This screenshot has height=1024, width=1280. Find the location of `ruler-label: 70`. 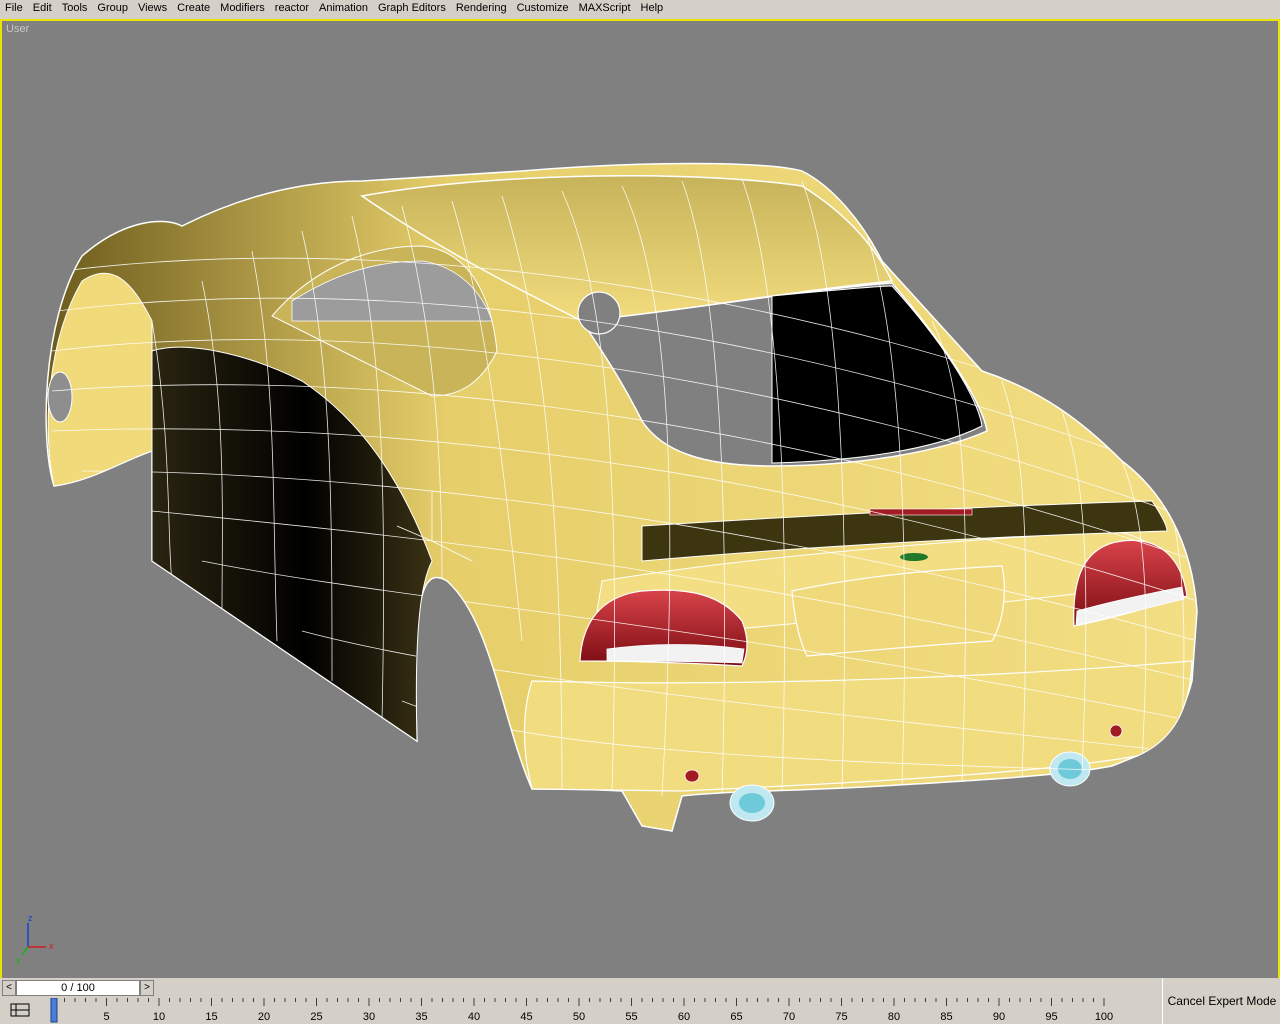

ruler-label: 70 is located at coordinates (789, 1017).